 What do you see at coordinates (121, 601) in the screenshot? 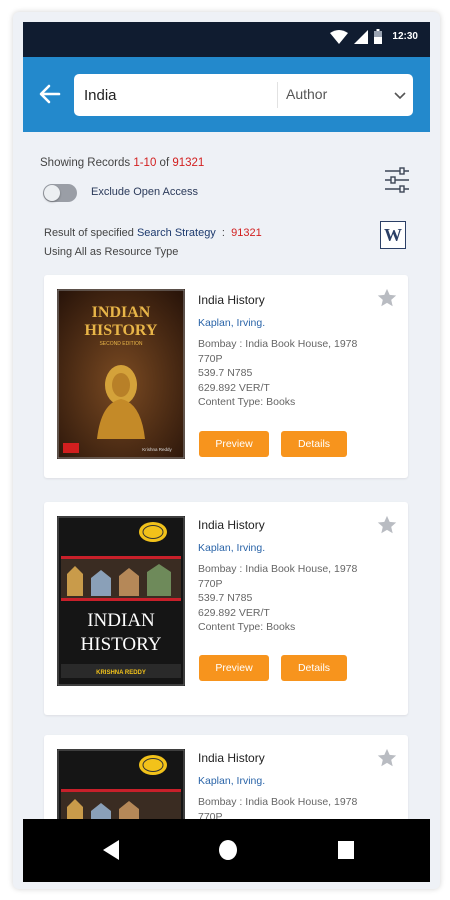
I see `book-cover-image: INDIAN HISTORY KRISHNA REDDY` at bounding box center [121, 601].